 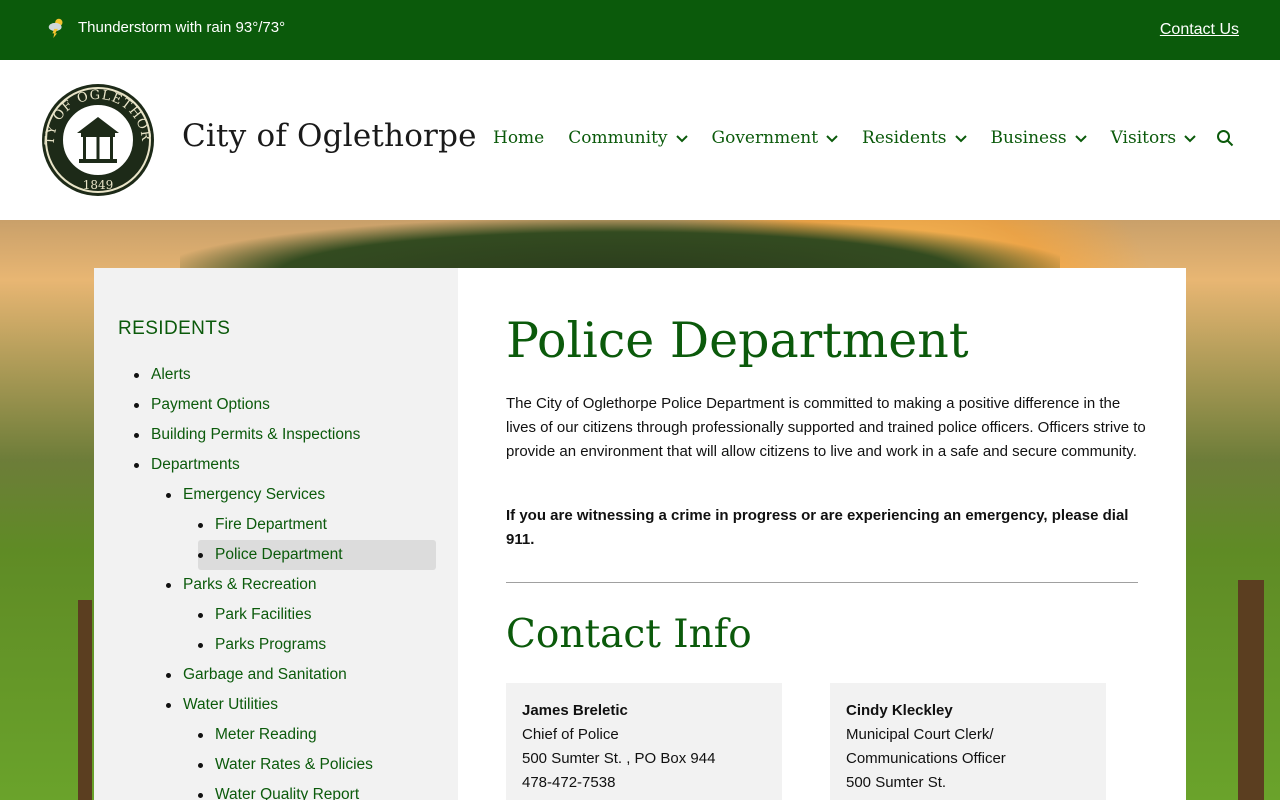 I want to click on nav-home: Home, so click(x=518, y=138).